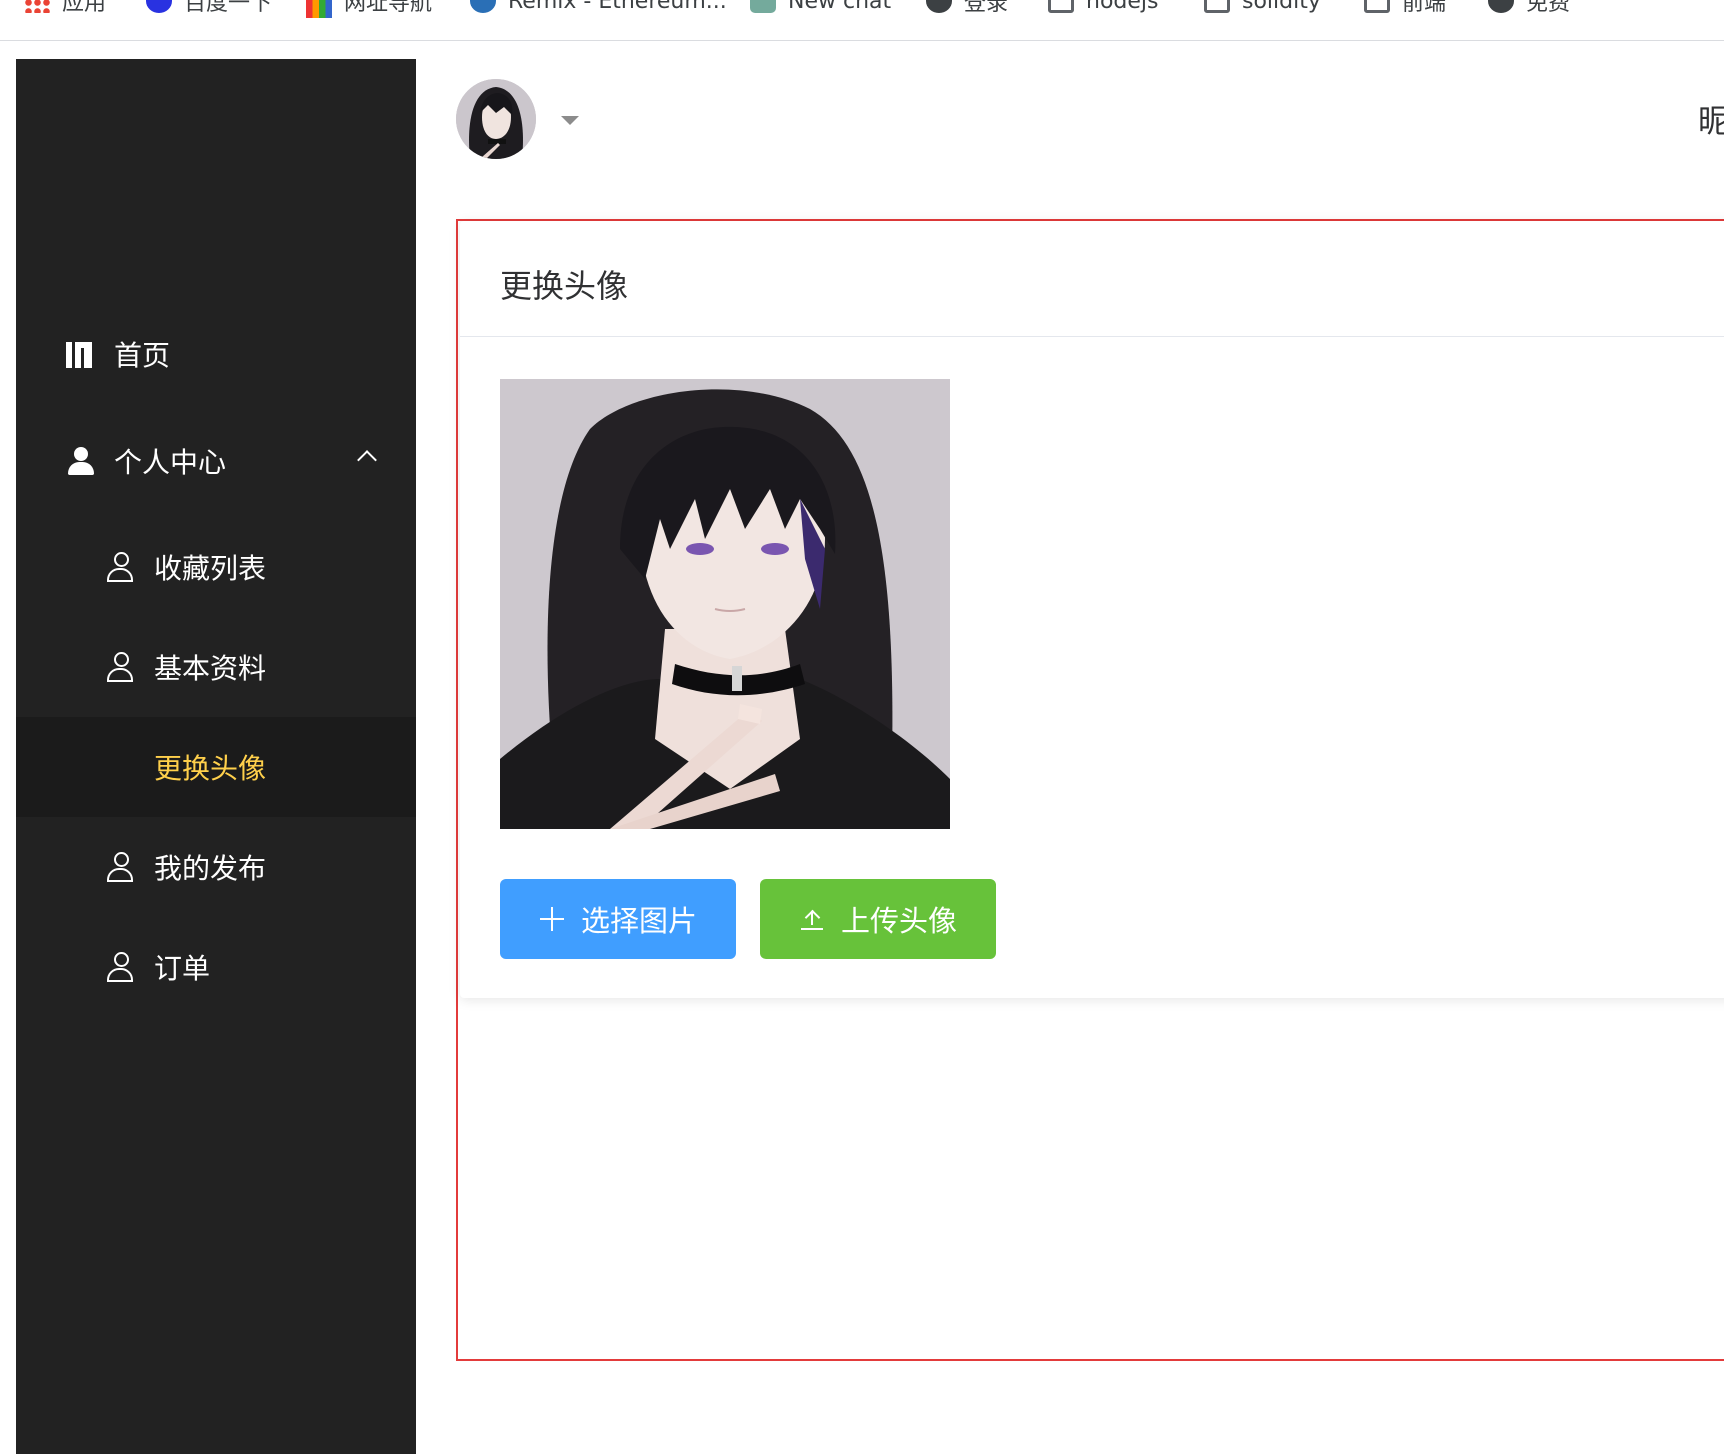 This screenshot has width=1724, height=1454. Describe the element at coordinates (159, 6) in the screenshot. I see `baidu-icon` at that location.